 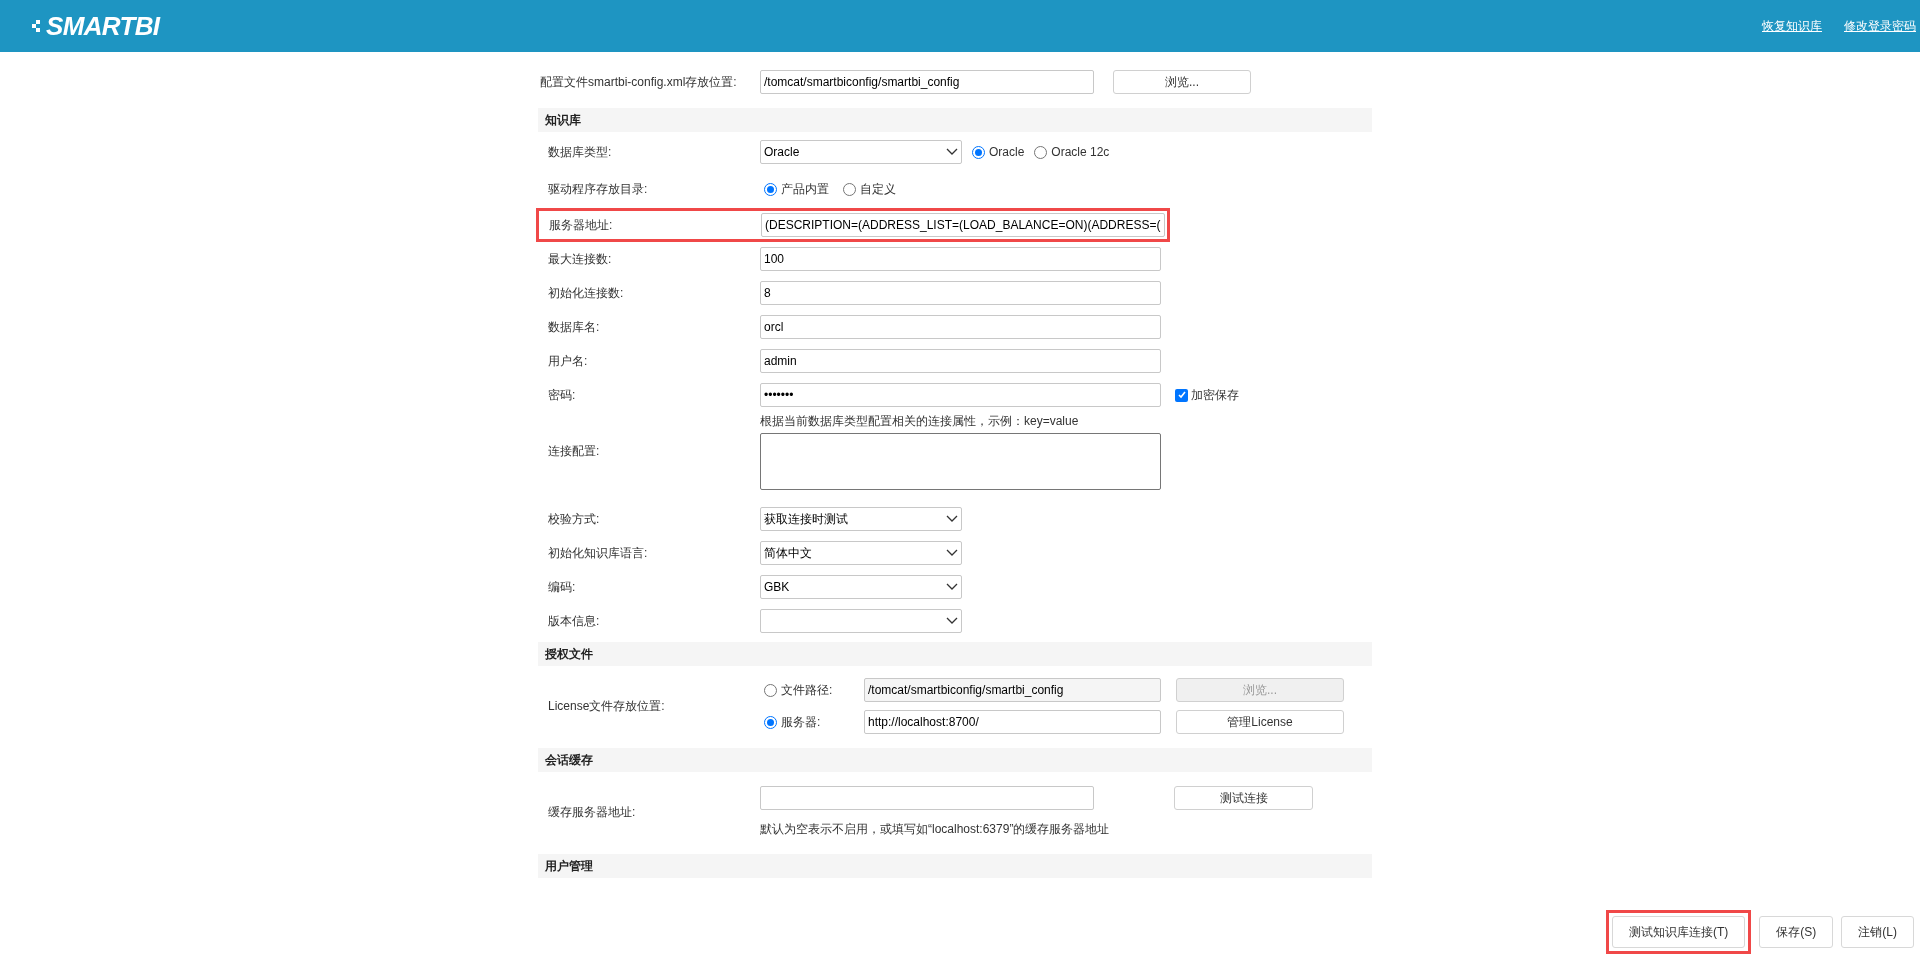 What do you see at coordinates (814, 690) in the screenshot?
I see `radio-option: 文件路径:` at bounding box center [814, 690].